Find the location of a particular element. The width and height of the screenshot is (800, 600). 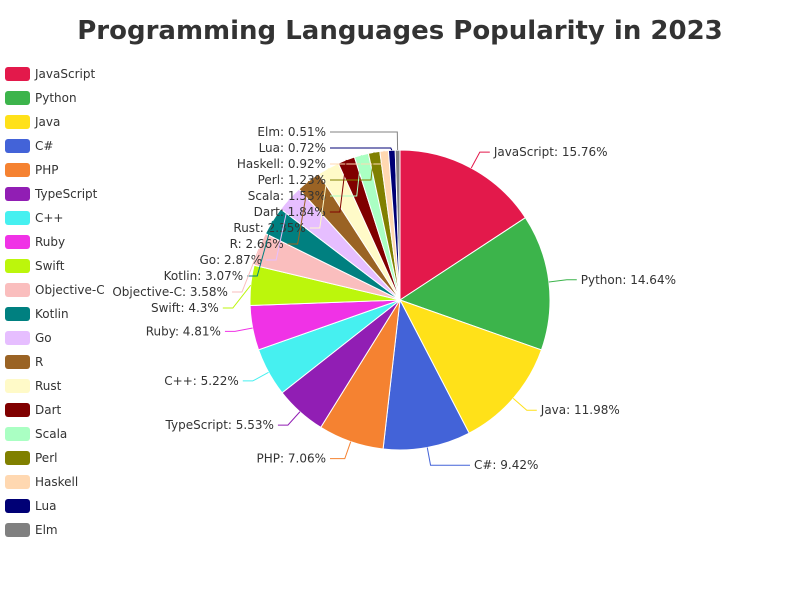

data-label: Lua: 0.72% is located at coordinates (292, 148).